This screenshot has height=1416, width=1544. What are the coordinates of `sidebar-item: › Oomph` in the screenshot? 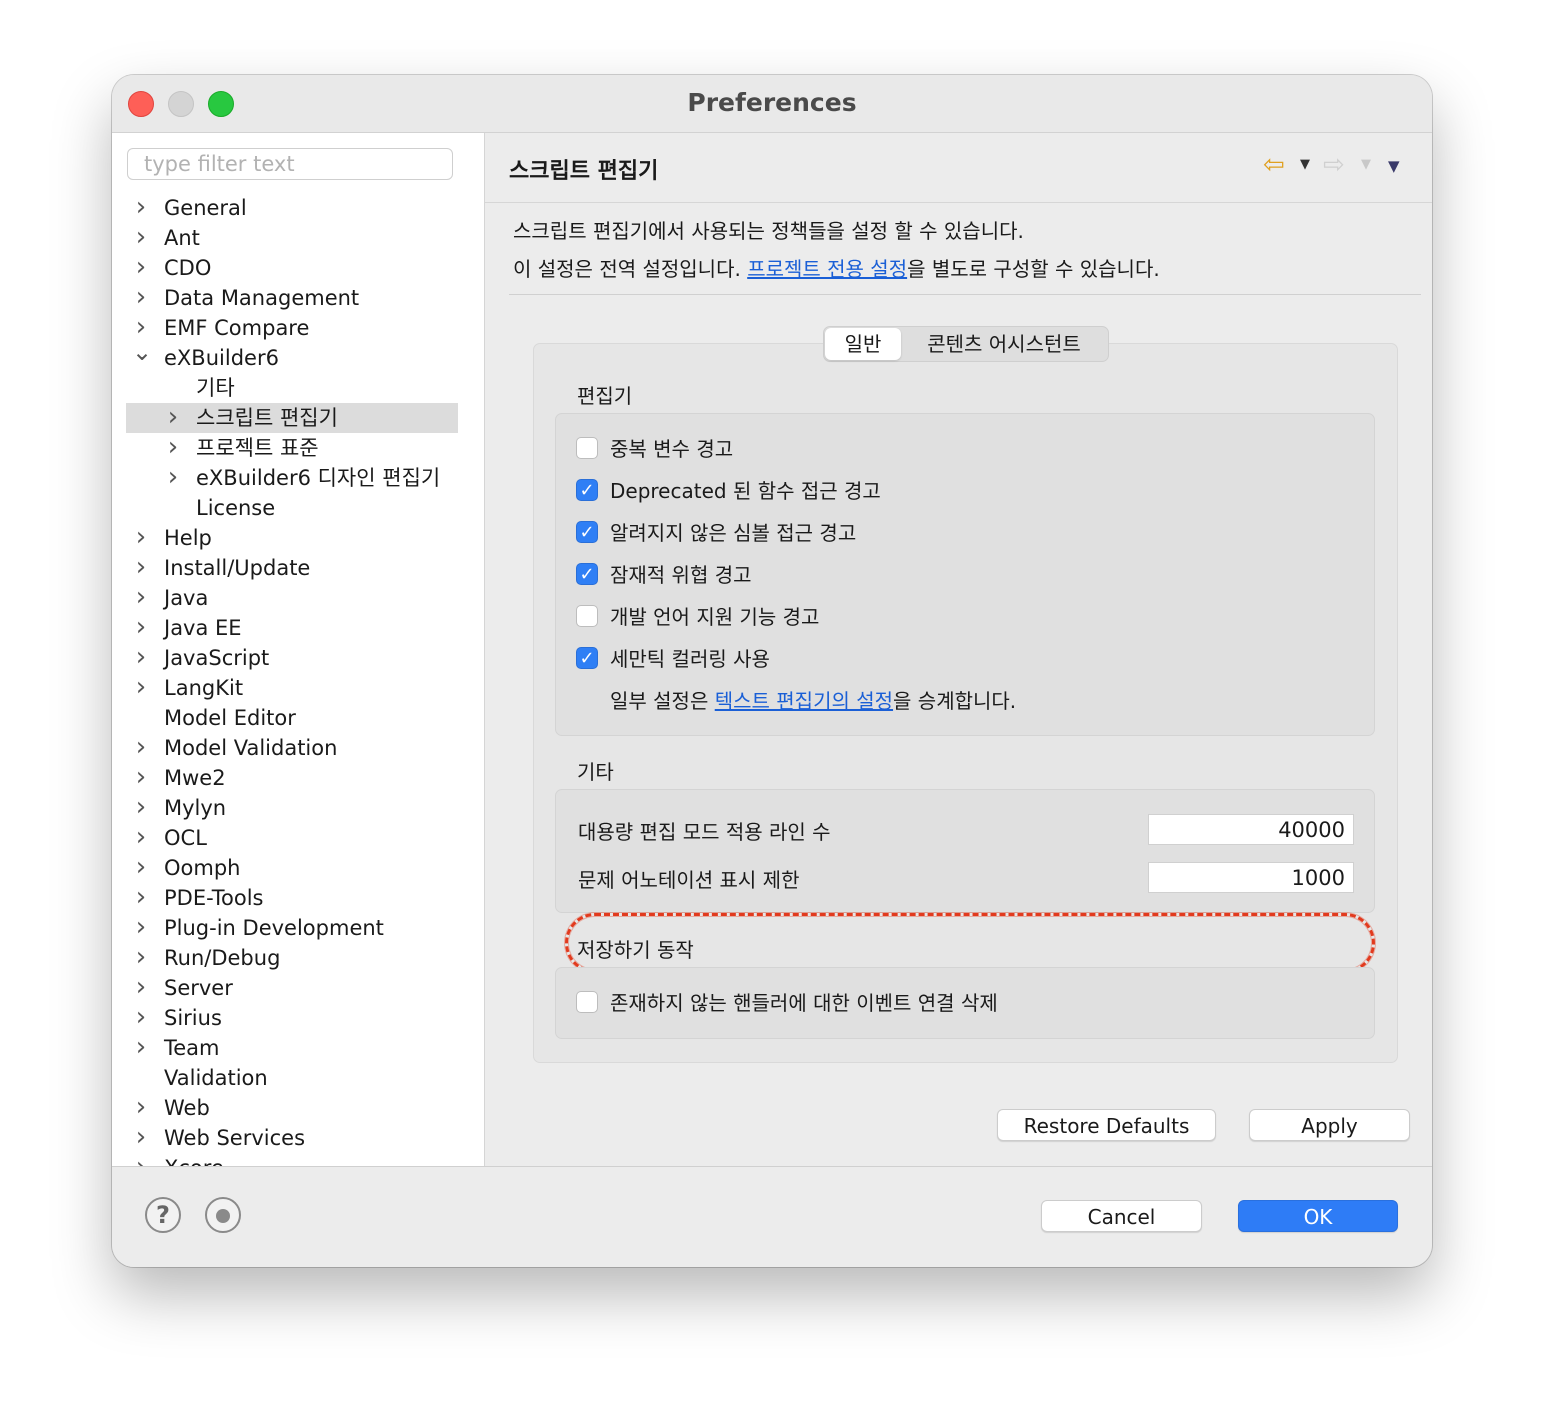 It's located at (292, 868).